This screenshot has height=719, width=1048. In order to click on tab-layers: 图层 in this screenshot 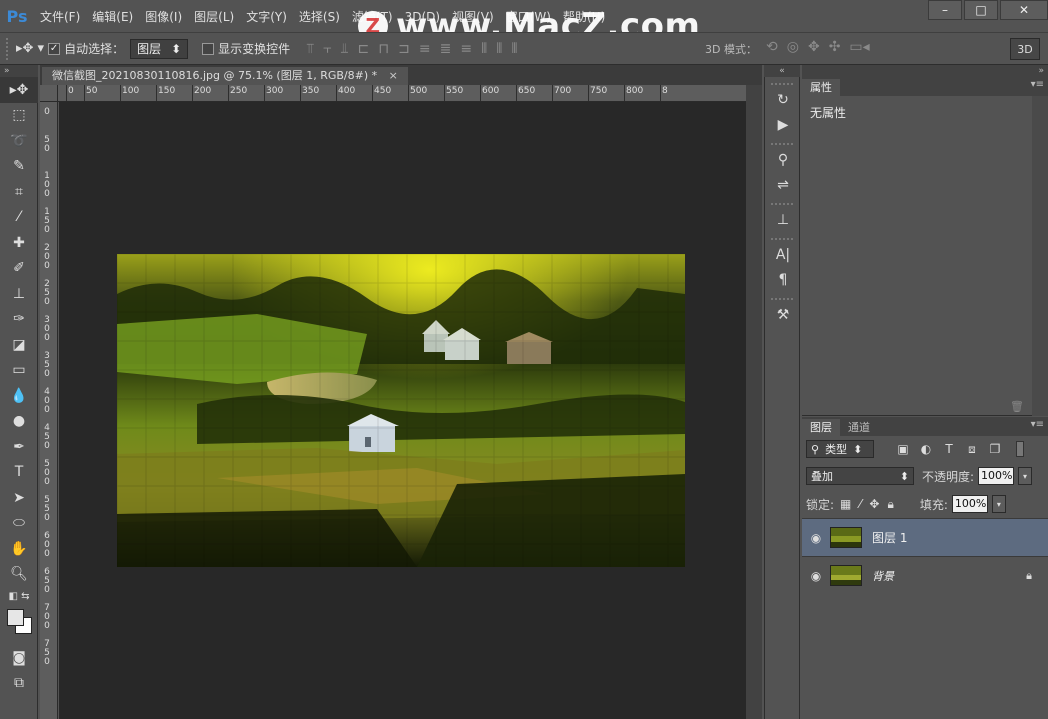, I will do `click(821, 427)`.